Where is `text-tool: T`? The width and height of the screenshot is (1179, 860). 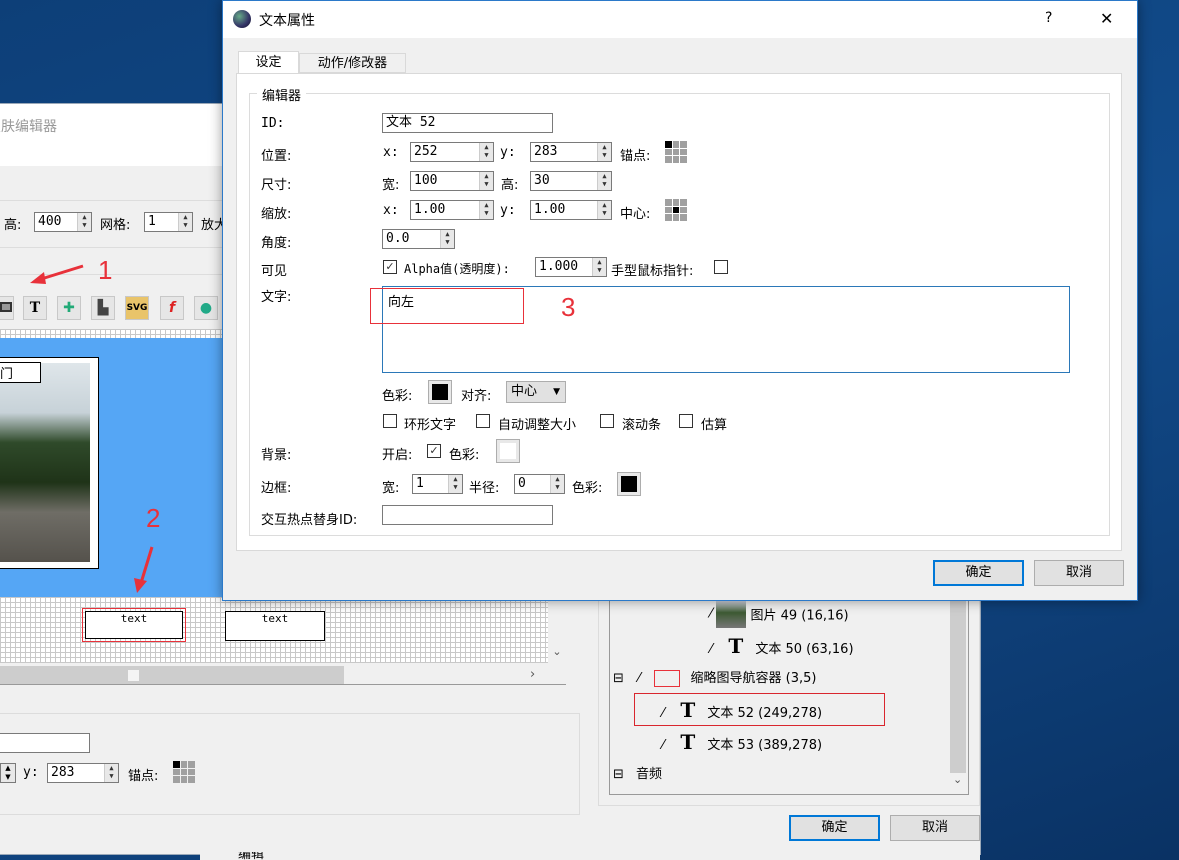
text-tool: T is located at coordinates (35, 308).